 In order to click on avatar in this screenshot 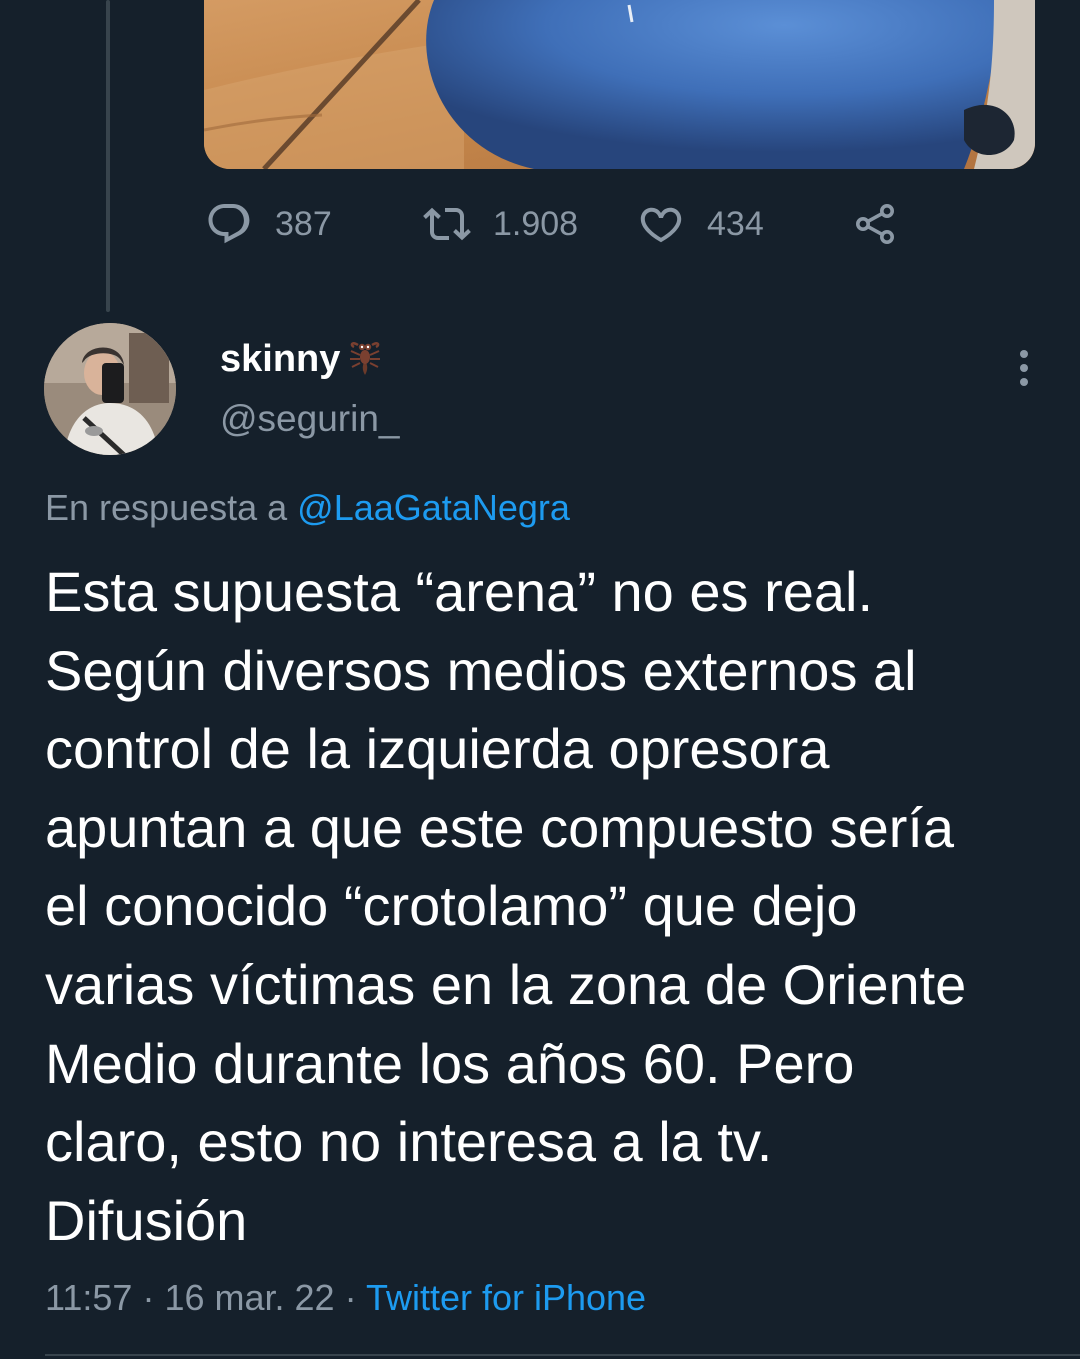, I will do `click(110, 389)`.